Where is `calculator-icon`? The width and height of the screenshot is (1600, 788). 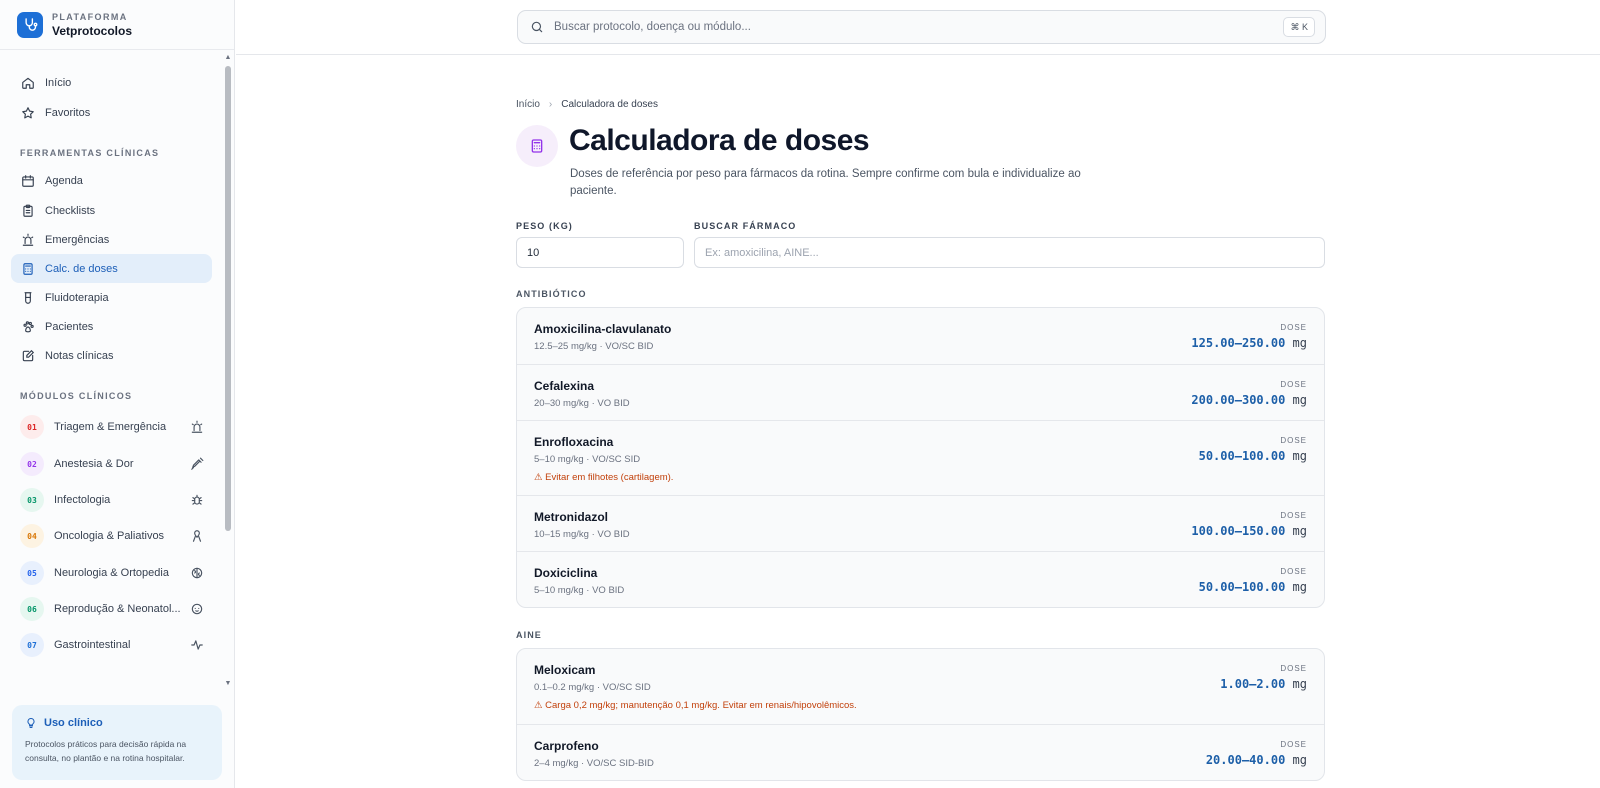 calculator-icon is located at coordinates (537, 146).